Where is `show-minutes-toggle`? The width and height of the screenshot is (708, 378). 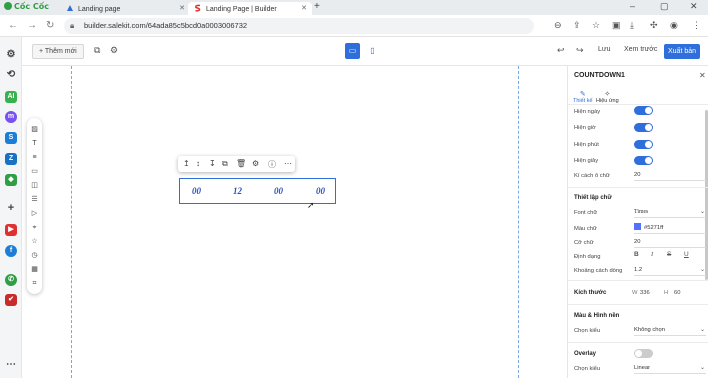 show-minutes-toggle is located at coordinates (643, 144).